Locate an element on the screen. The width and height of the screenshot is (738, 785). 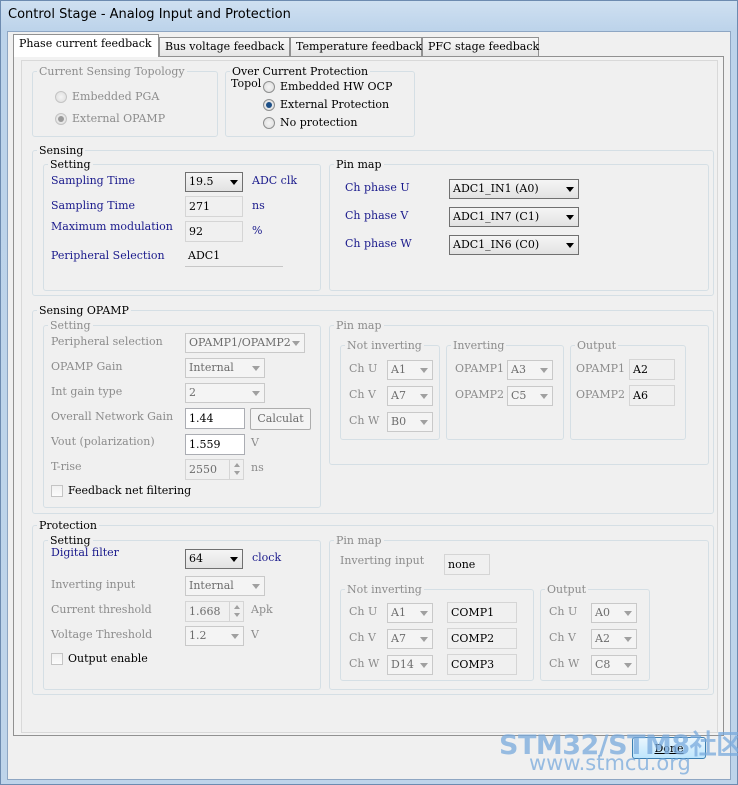
current-threshold-label: Current threshold is located at coordinates (101, 609).